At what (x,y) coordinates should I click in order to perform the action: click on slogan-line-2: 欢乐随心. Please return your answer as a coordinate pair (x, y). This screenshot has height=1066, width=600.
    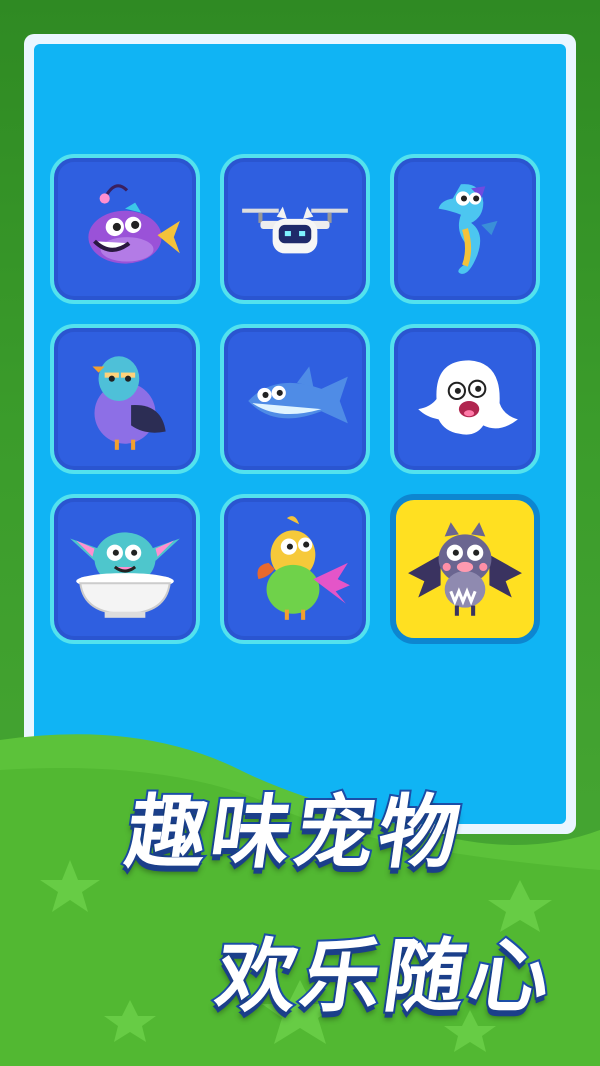
    Looking at the image, I should click on (385, 976).